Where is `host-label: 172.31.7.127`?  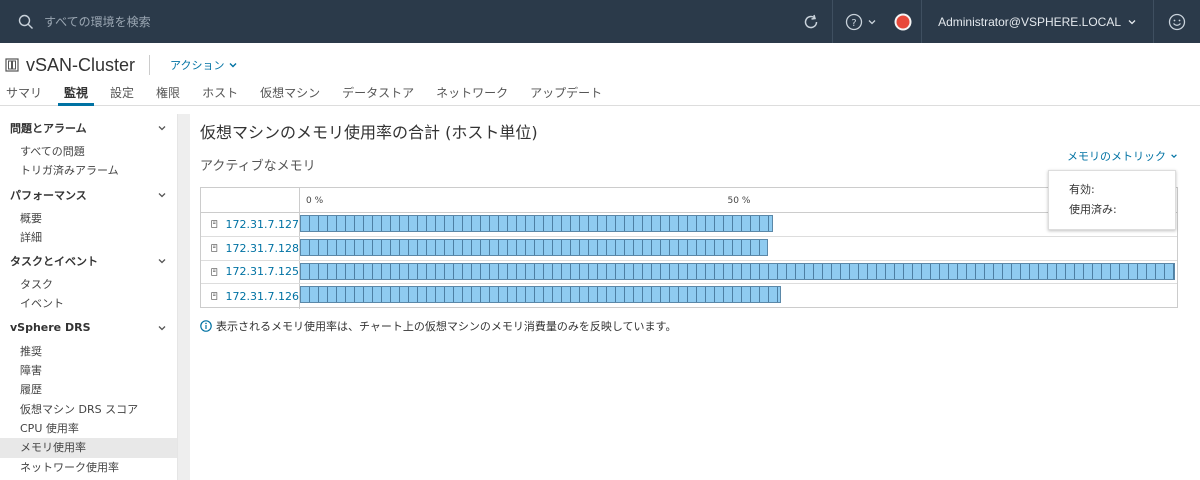
host-label: 172.31.7.127 is located at coordinates (262, 224).